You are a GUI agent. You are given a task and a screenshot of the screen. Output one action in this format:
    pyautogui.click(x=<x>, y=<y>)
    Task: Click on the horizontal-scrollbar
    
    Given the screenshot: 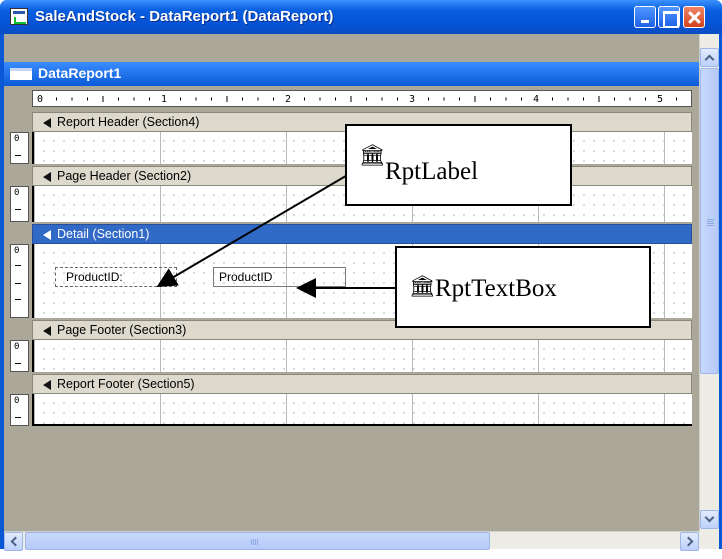 What is the action you would take?
    pyautogui.click(x=352, y=541)
    